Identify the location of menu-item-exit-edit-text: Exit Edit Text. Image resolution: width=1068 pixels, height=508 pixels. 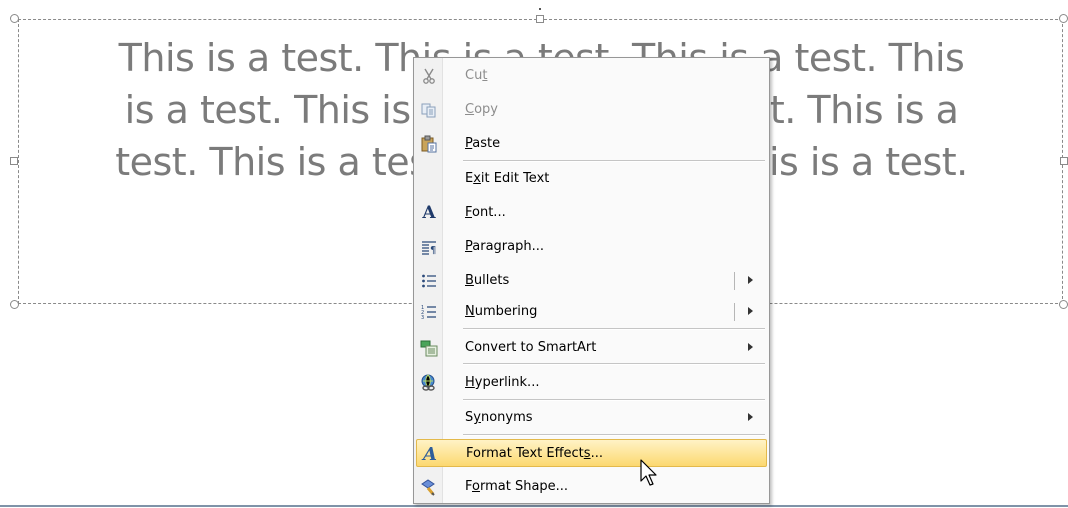
(591, 179).